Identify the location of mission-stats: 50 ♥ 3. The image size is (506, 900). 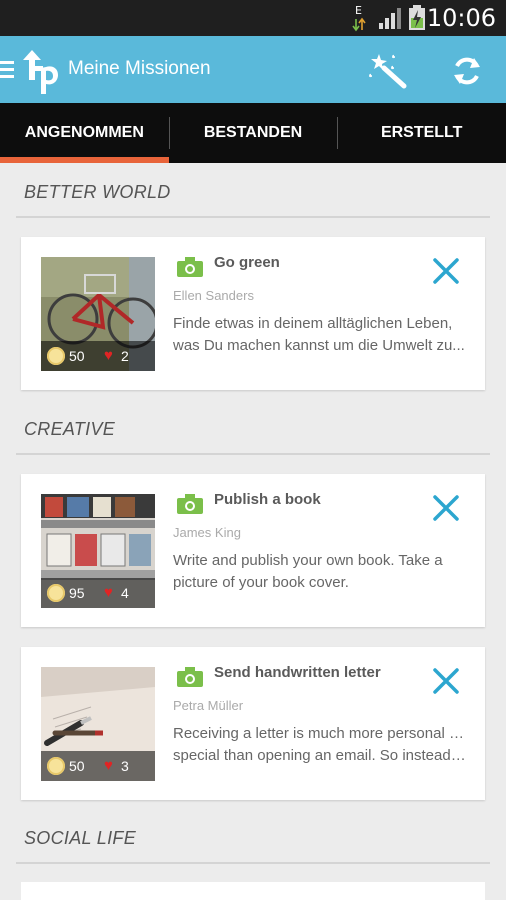
(98, 766).